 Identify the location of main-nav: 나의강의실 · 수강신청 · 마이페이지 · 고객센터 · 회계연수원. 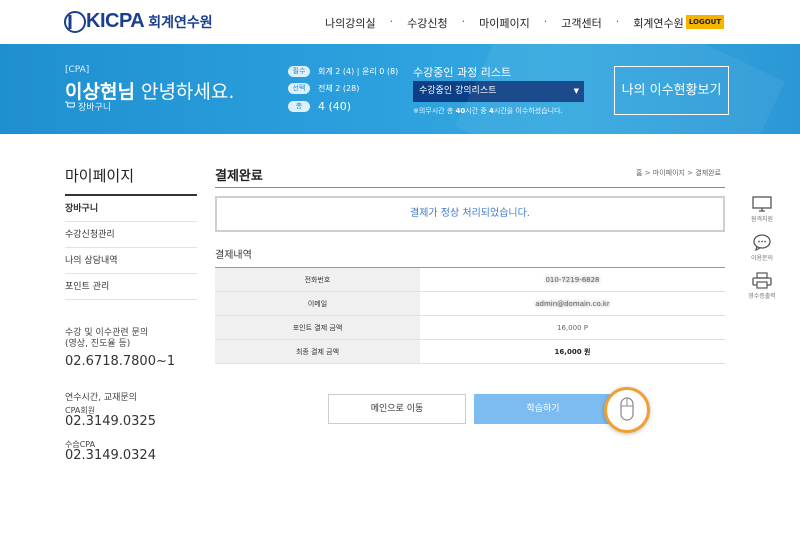
(504, 23).